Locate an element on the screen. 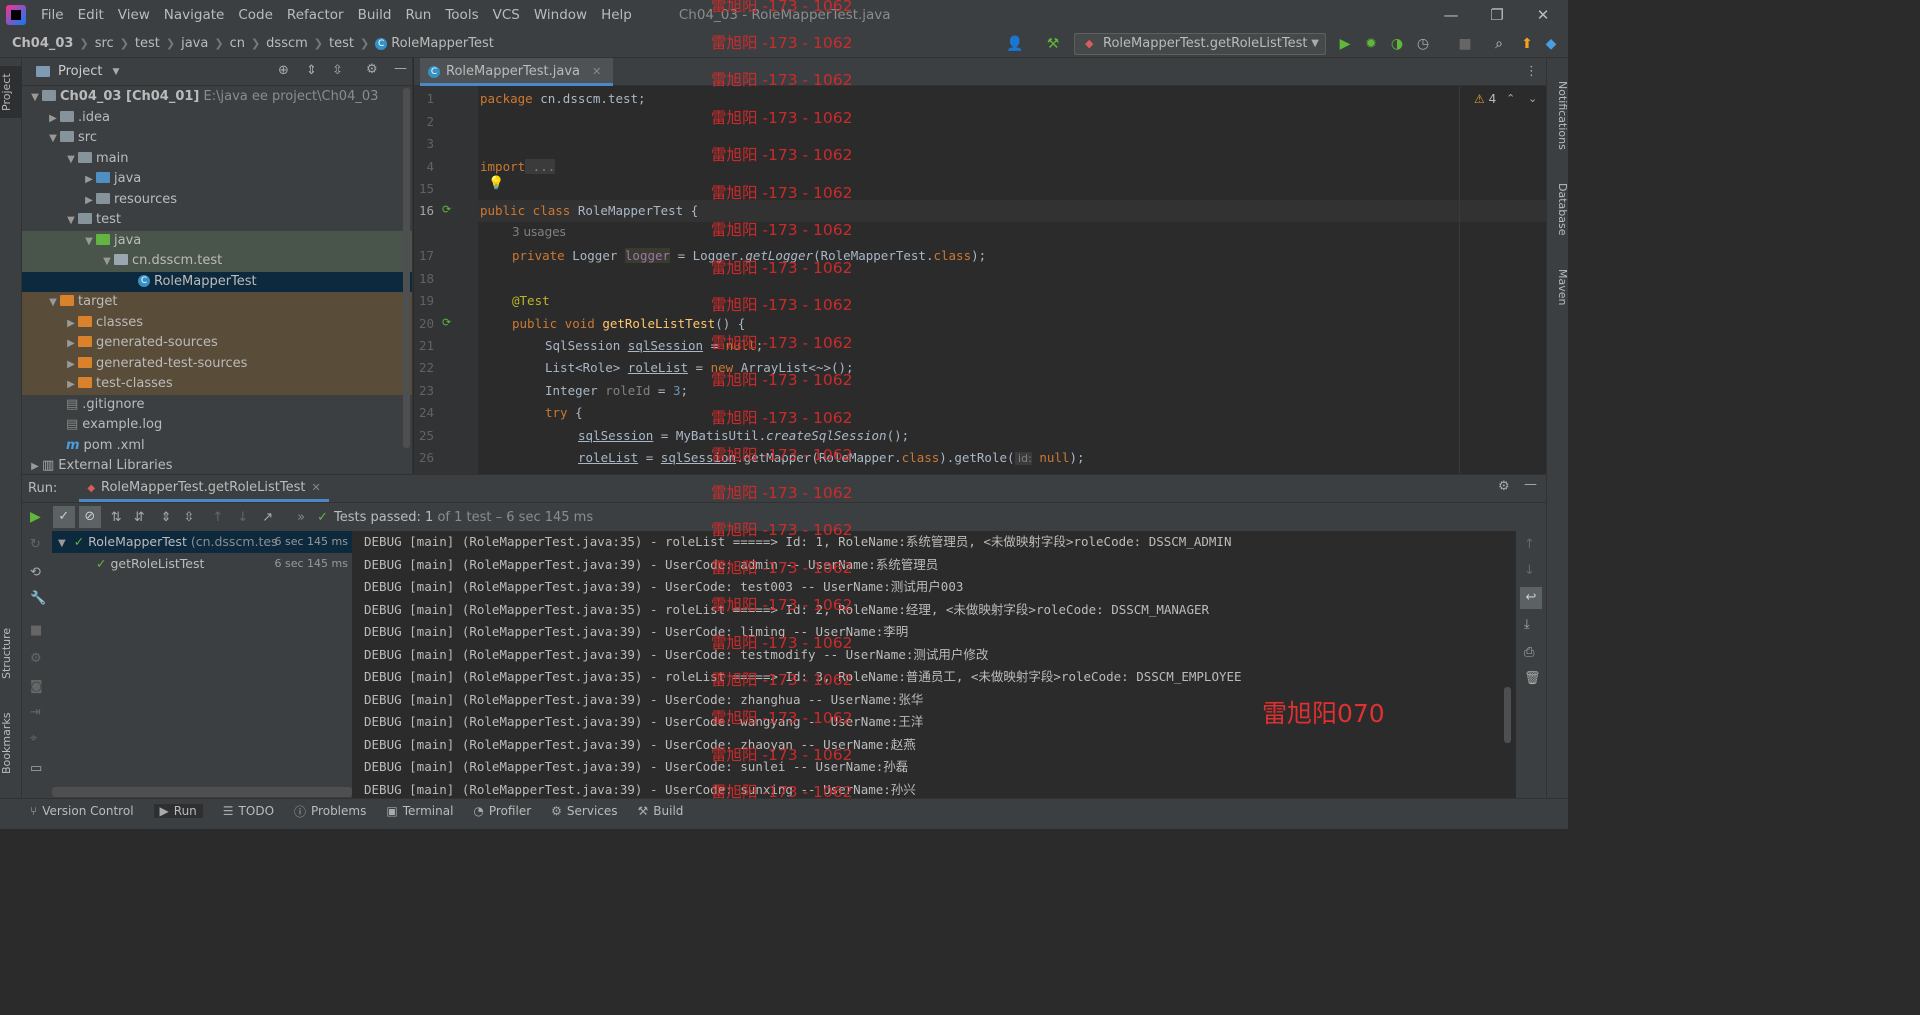  chevron-up-icon: ⌃ is located at coordinates (1510, 98).